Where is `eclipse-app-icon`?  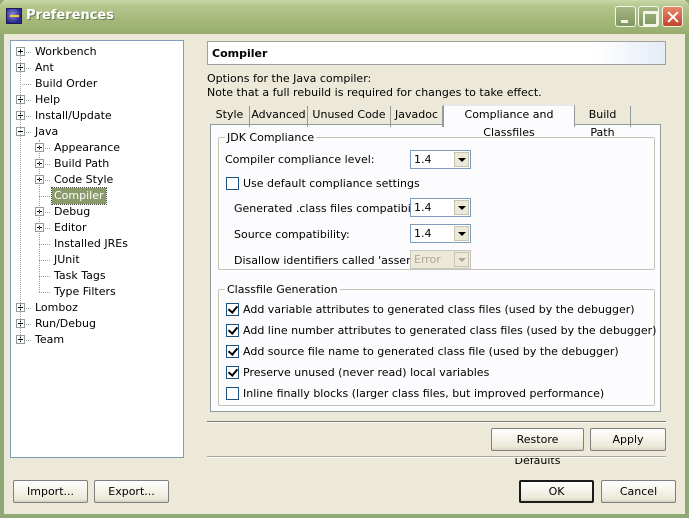
eclipse-app-icon is located at coordinates (14, 16).